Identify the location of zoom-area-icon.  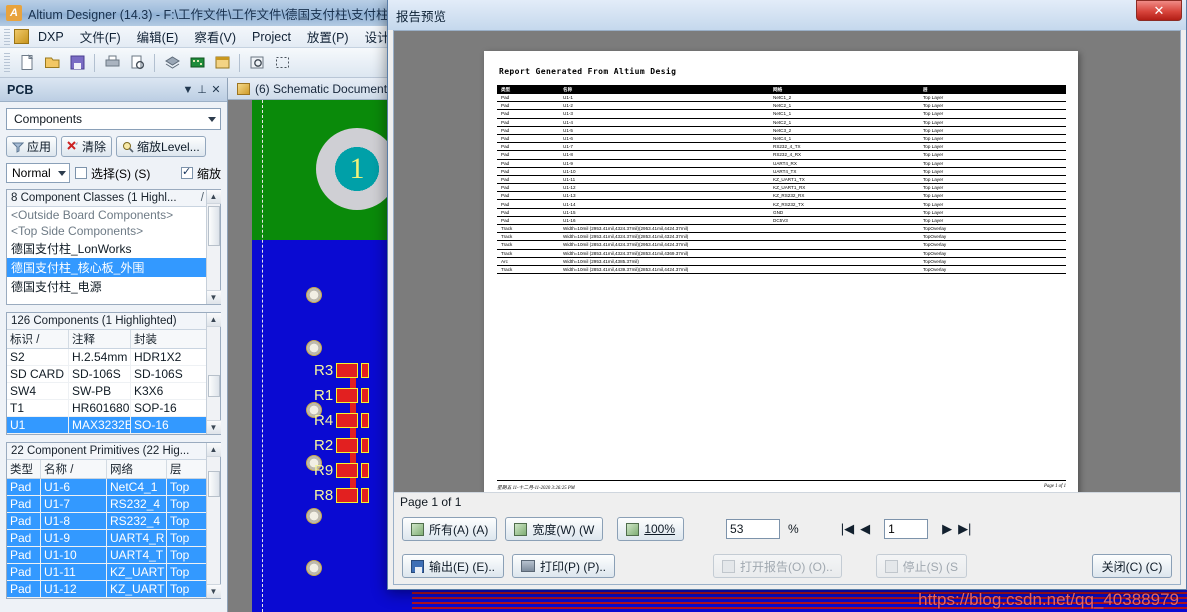
(257, 63).